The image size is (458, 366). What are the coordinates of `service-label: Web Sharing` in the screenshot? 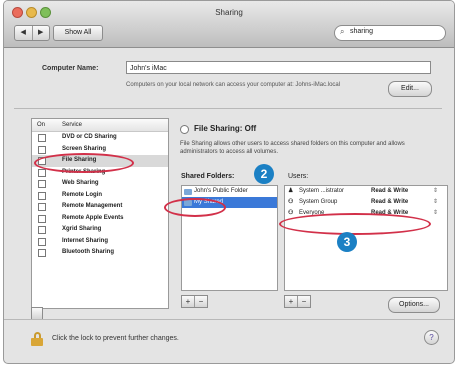 It's located at (80, 183).